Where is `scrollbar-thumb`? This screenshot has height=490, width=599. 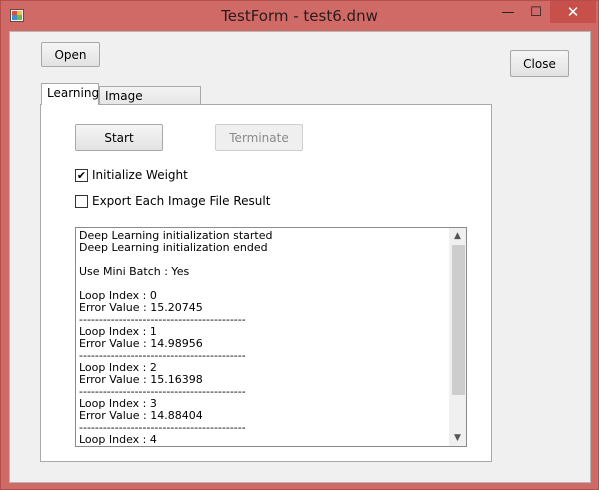 scrollbar-thumb is located at coordinates (458, 320).